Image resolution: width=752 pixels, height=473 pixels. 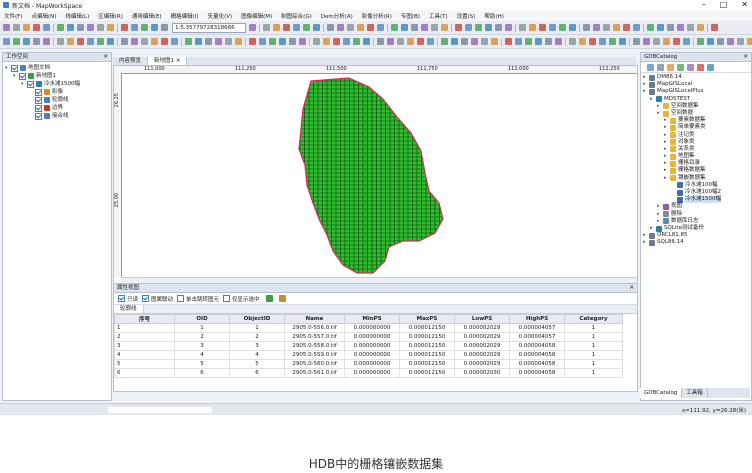 What do you see at coordinates (695, 393) in the screenshot?
I see `tab-toolbox: 工具箱` at bounding box center [695, 393].